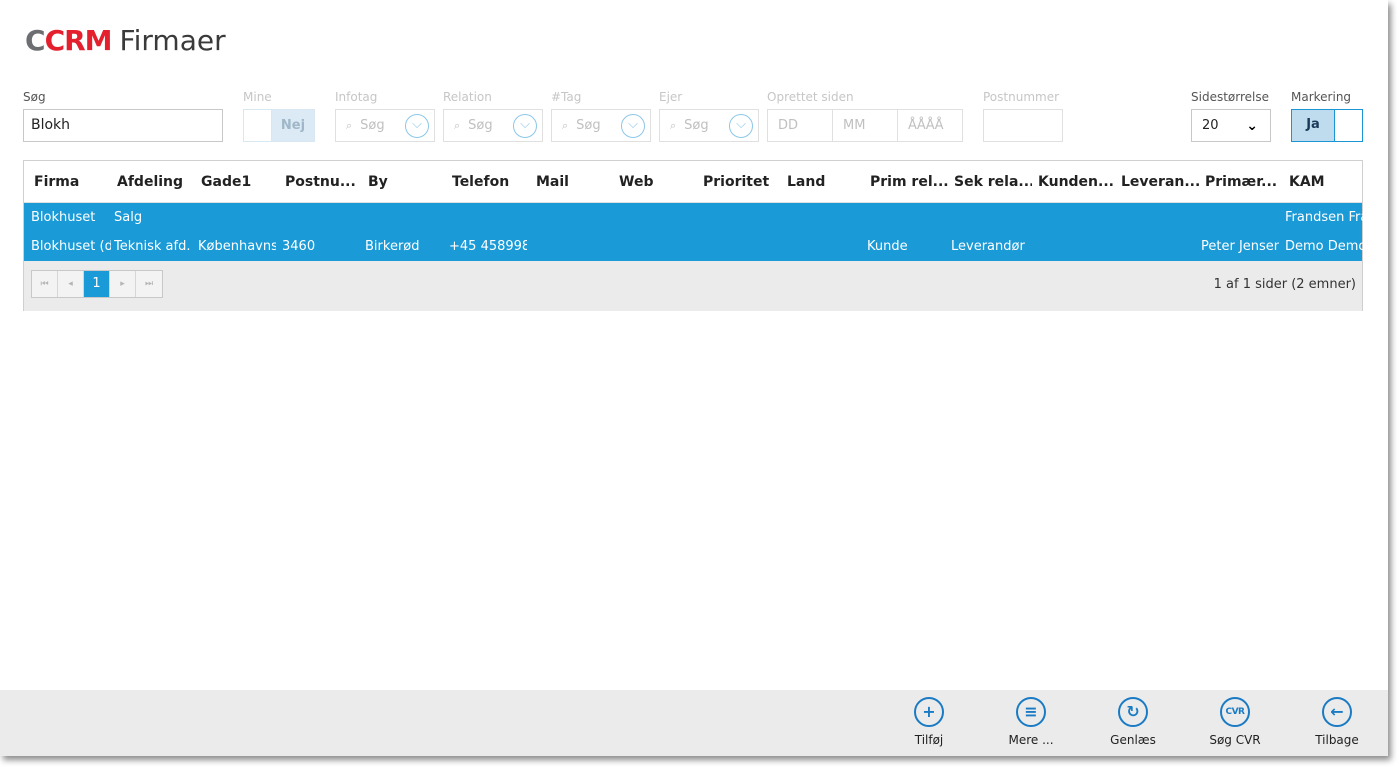  What do you see at coordinates (865, 125) in the screenshot?
I see `month-field: MM` at bounding box center [865, 125].